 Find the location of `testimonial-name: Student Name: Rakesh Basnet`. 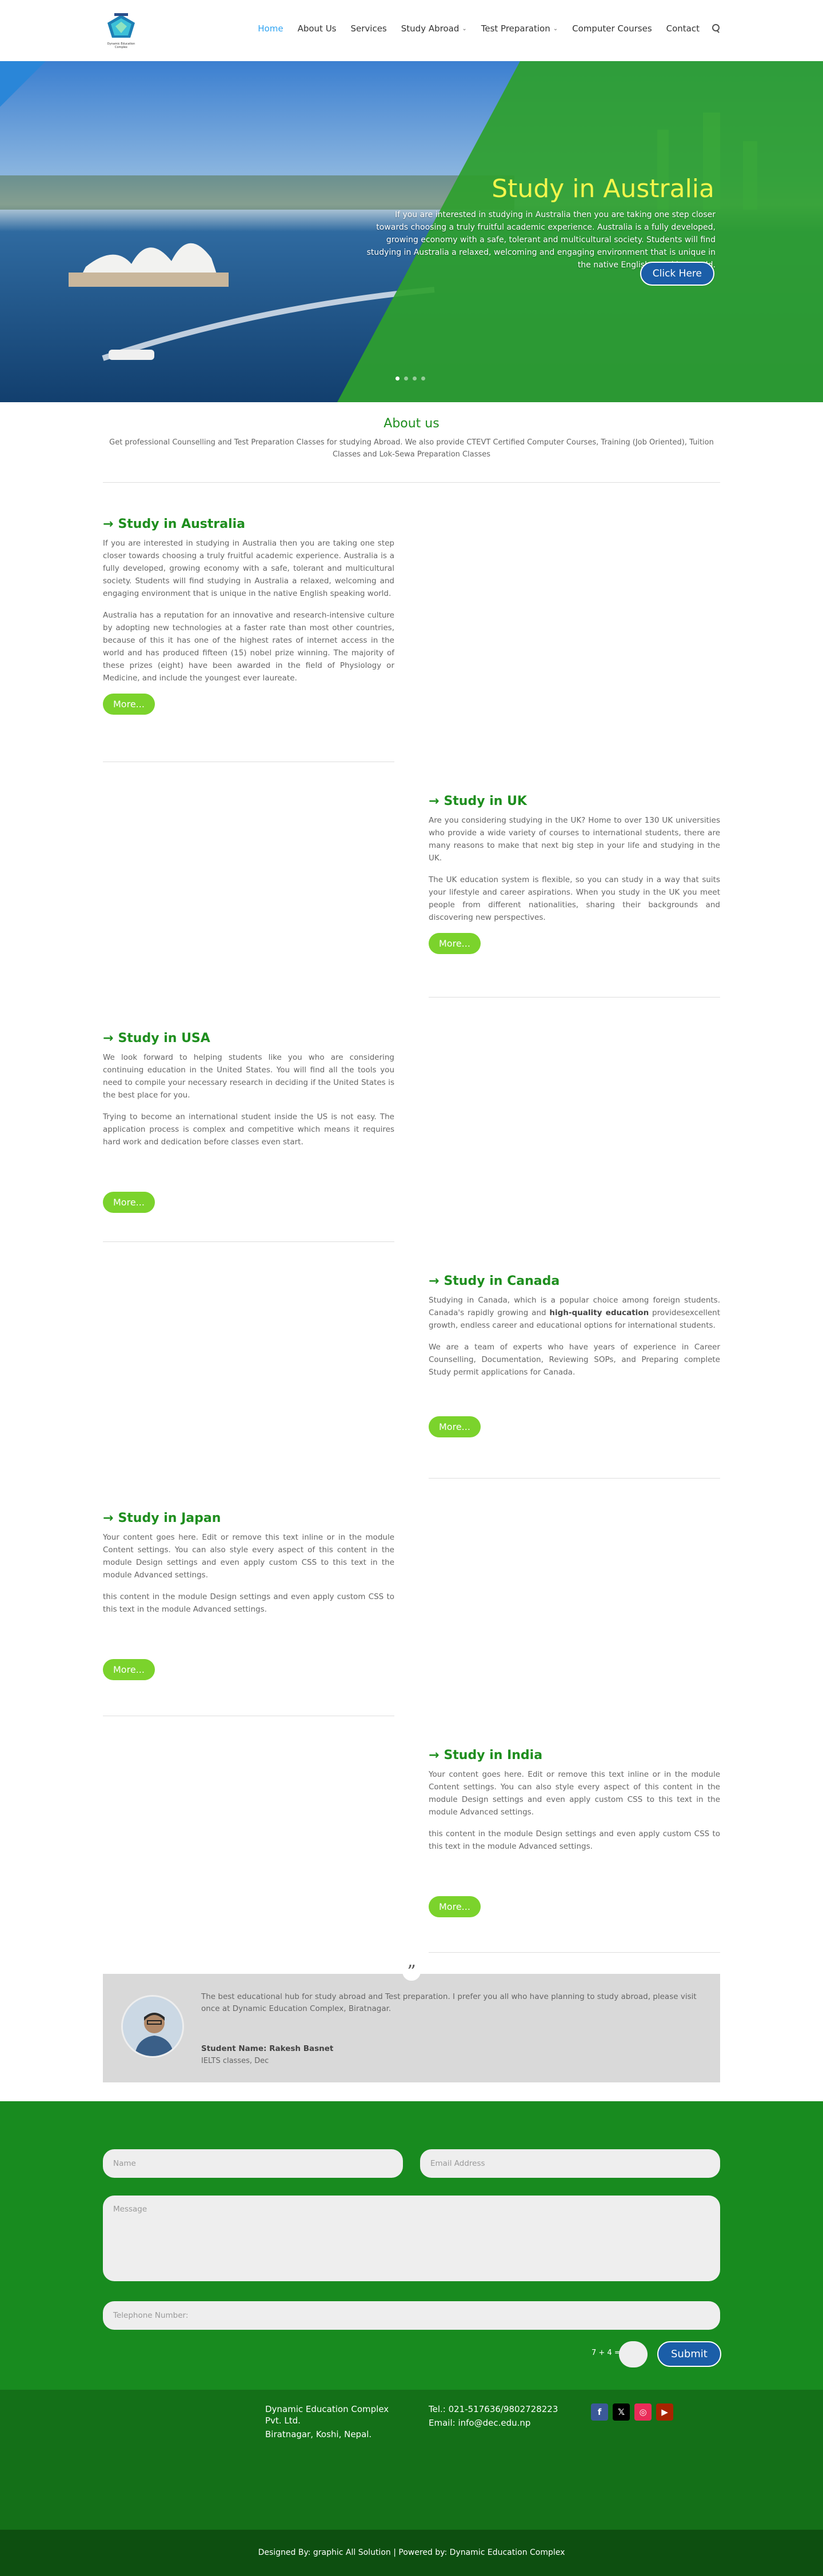

testimonial-name: Student Name: Rakesh Basnet is located at coordinates (267, 2048).